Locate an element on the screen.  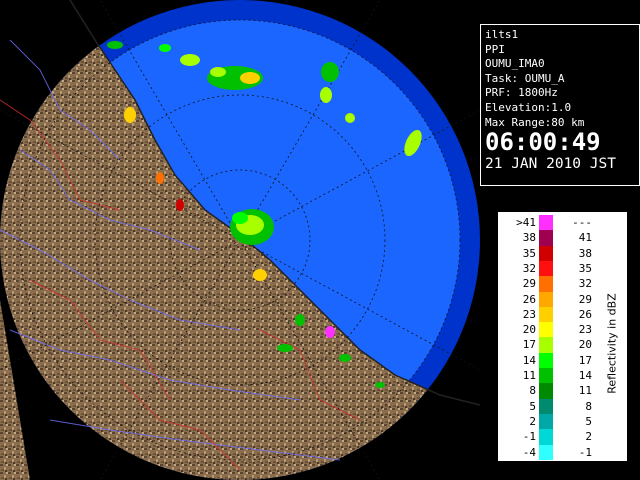
legend-row-high: 35 is located at coordinates (585, 268).